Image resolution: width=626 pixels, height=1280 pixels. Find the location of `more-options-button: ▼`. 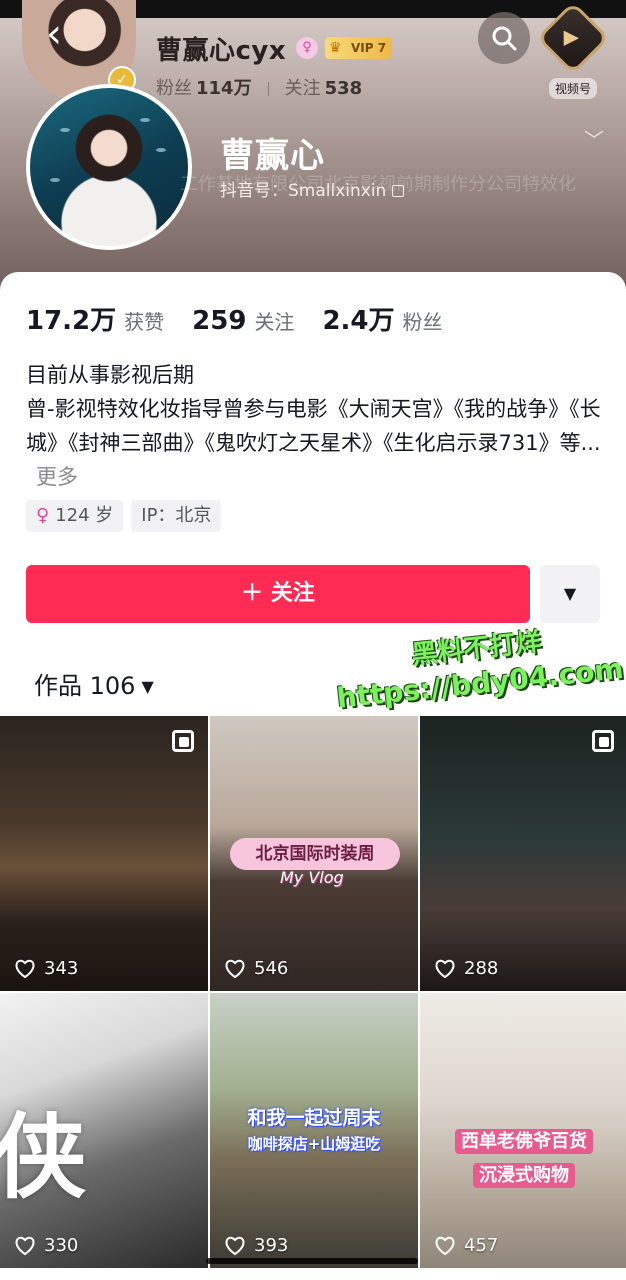

more-options-button: ▼ is located at coordinates (570, 594).